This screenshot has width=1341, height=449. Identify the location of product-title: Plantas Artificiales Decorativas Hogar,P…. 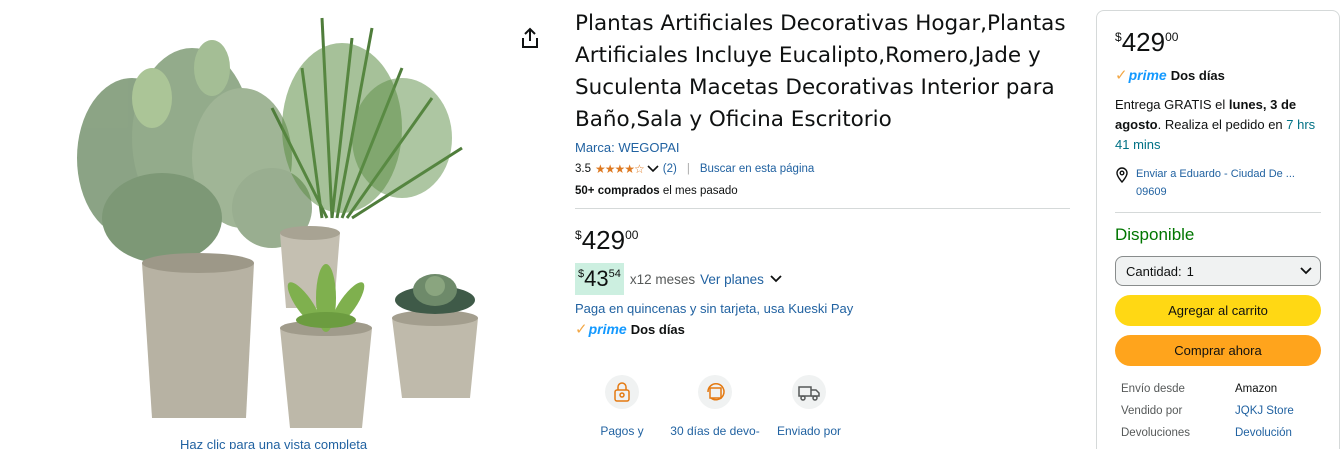
(820, 71).